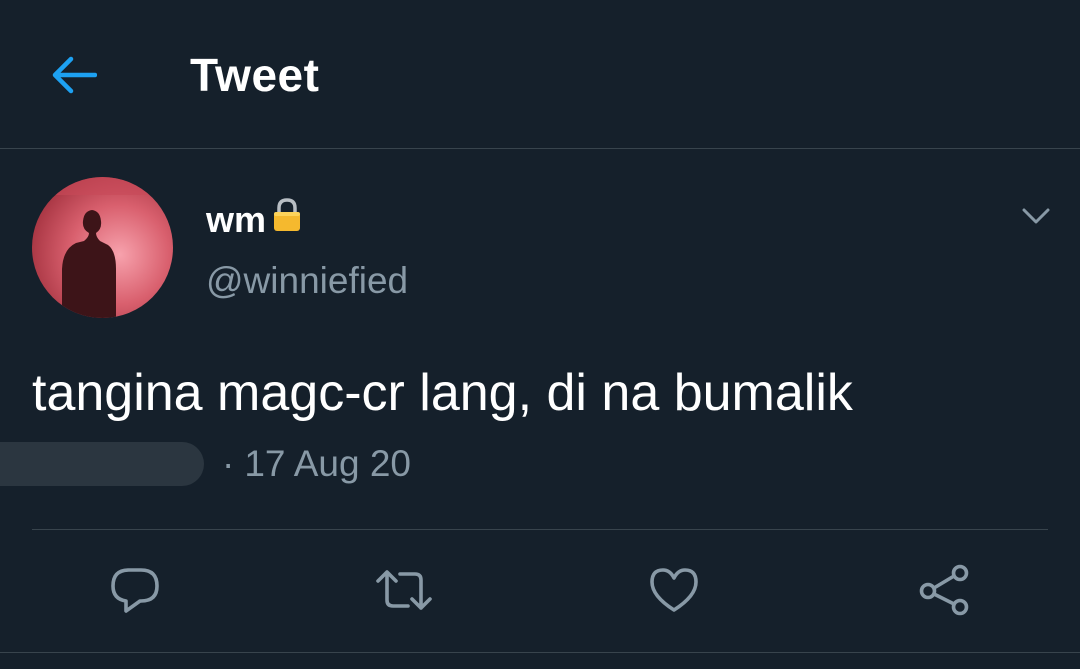 Image resolution: width=1080 pixels, height=669 pixels. I want to click on display-name-text: wm, so click(236, 219).